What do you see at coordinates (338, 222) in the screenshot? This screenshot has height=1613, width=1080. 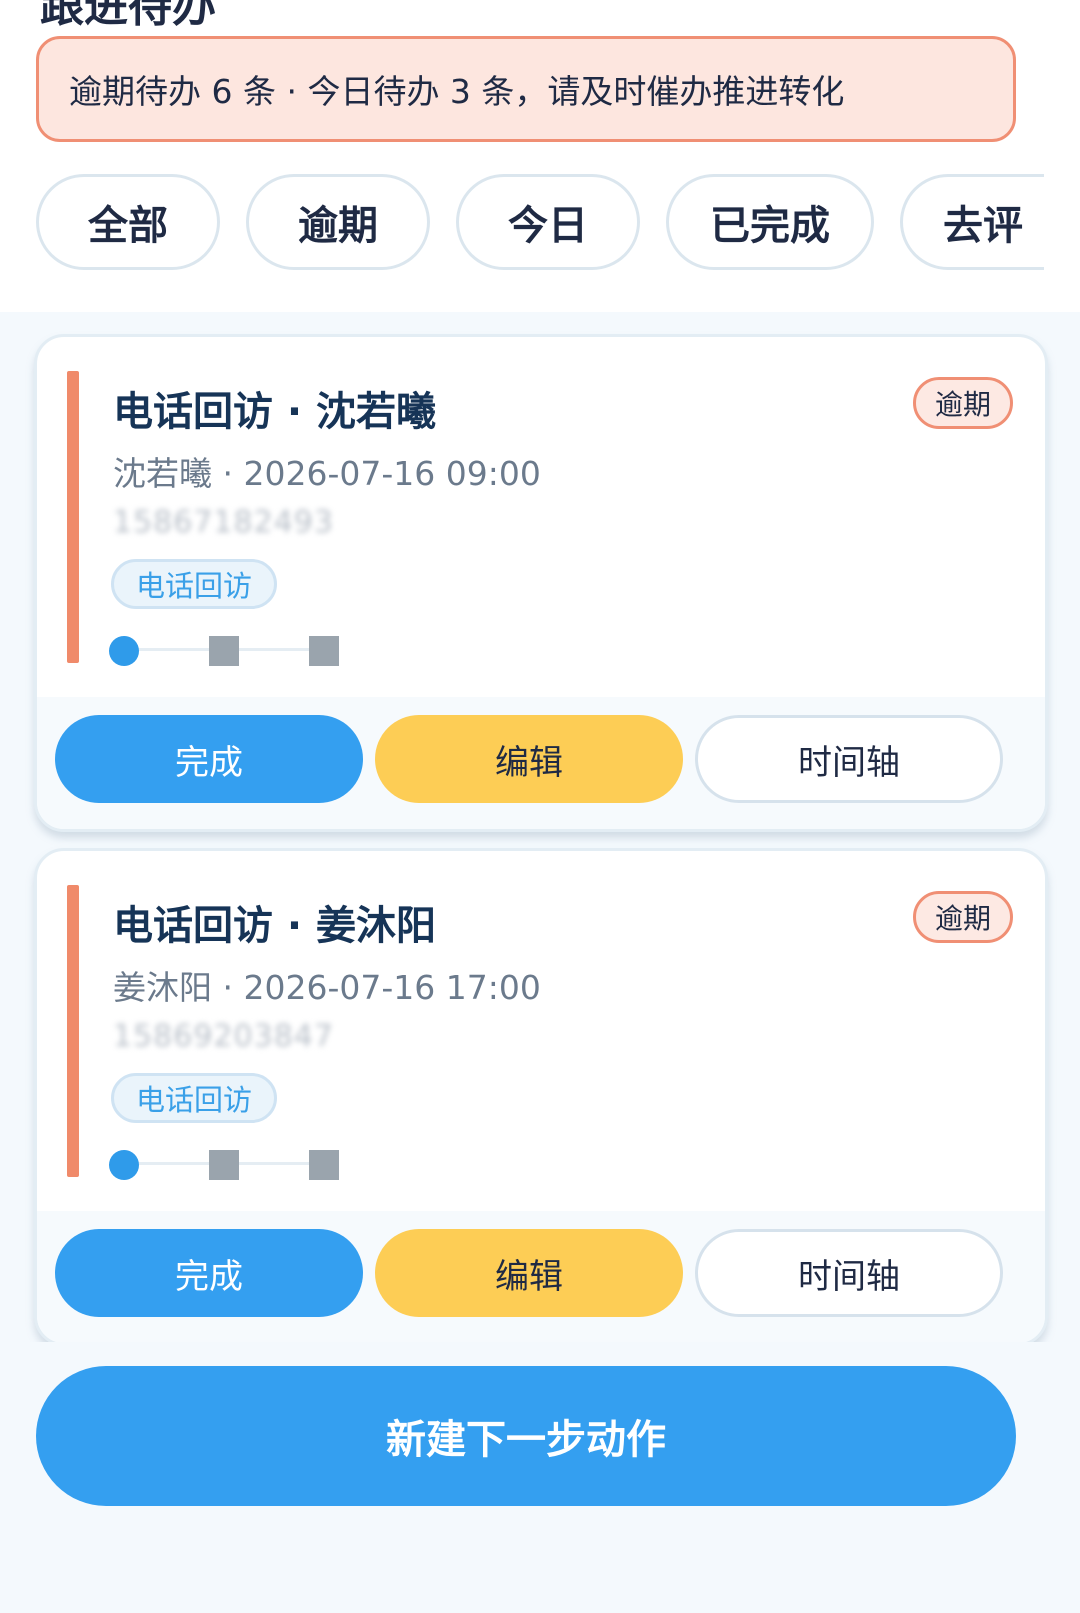 I see `filter-overdue: 逾期` at bounding box center [338, 222].